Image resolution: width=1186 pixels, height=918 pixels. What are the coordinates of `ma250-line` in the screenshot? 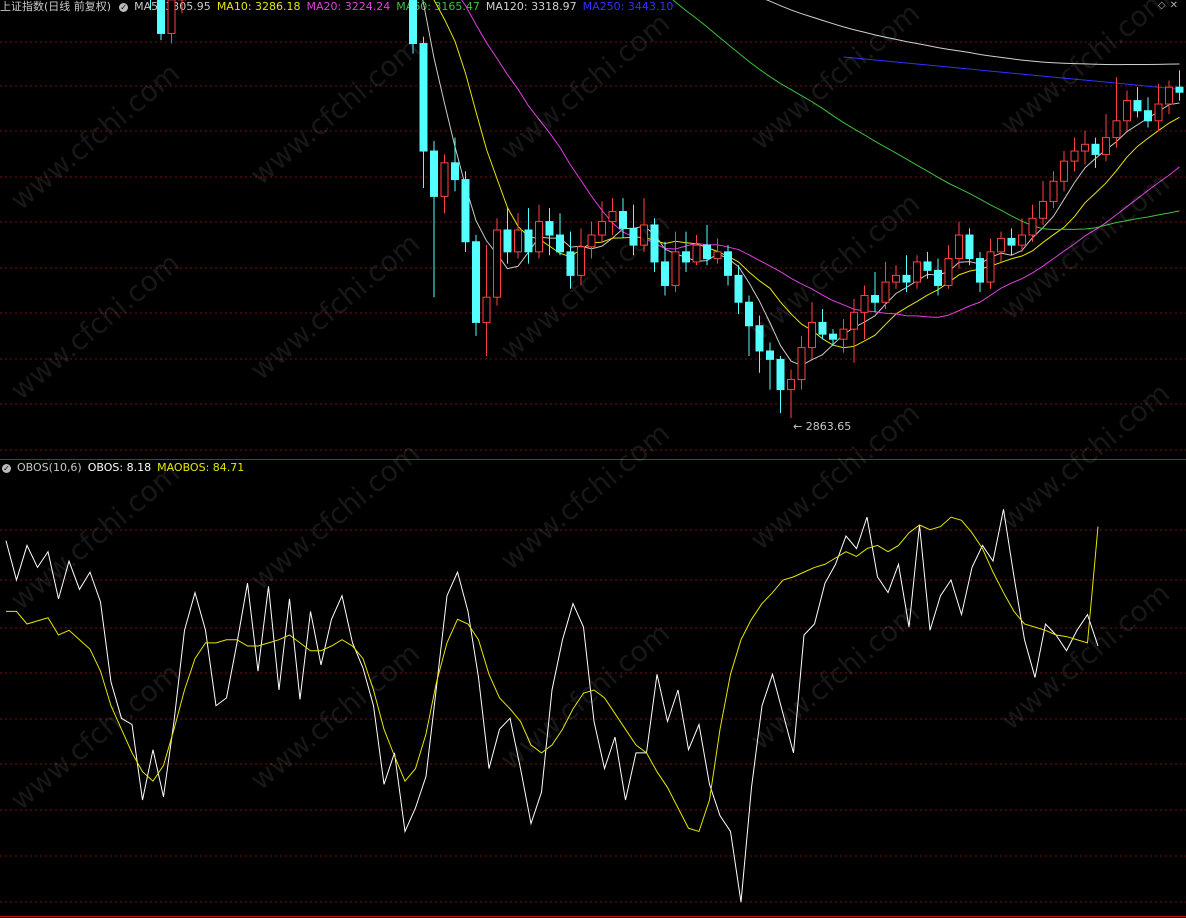 It's located at (1011, 73).